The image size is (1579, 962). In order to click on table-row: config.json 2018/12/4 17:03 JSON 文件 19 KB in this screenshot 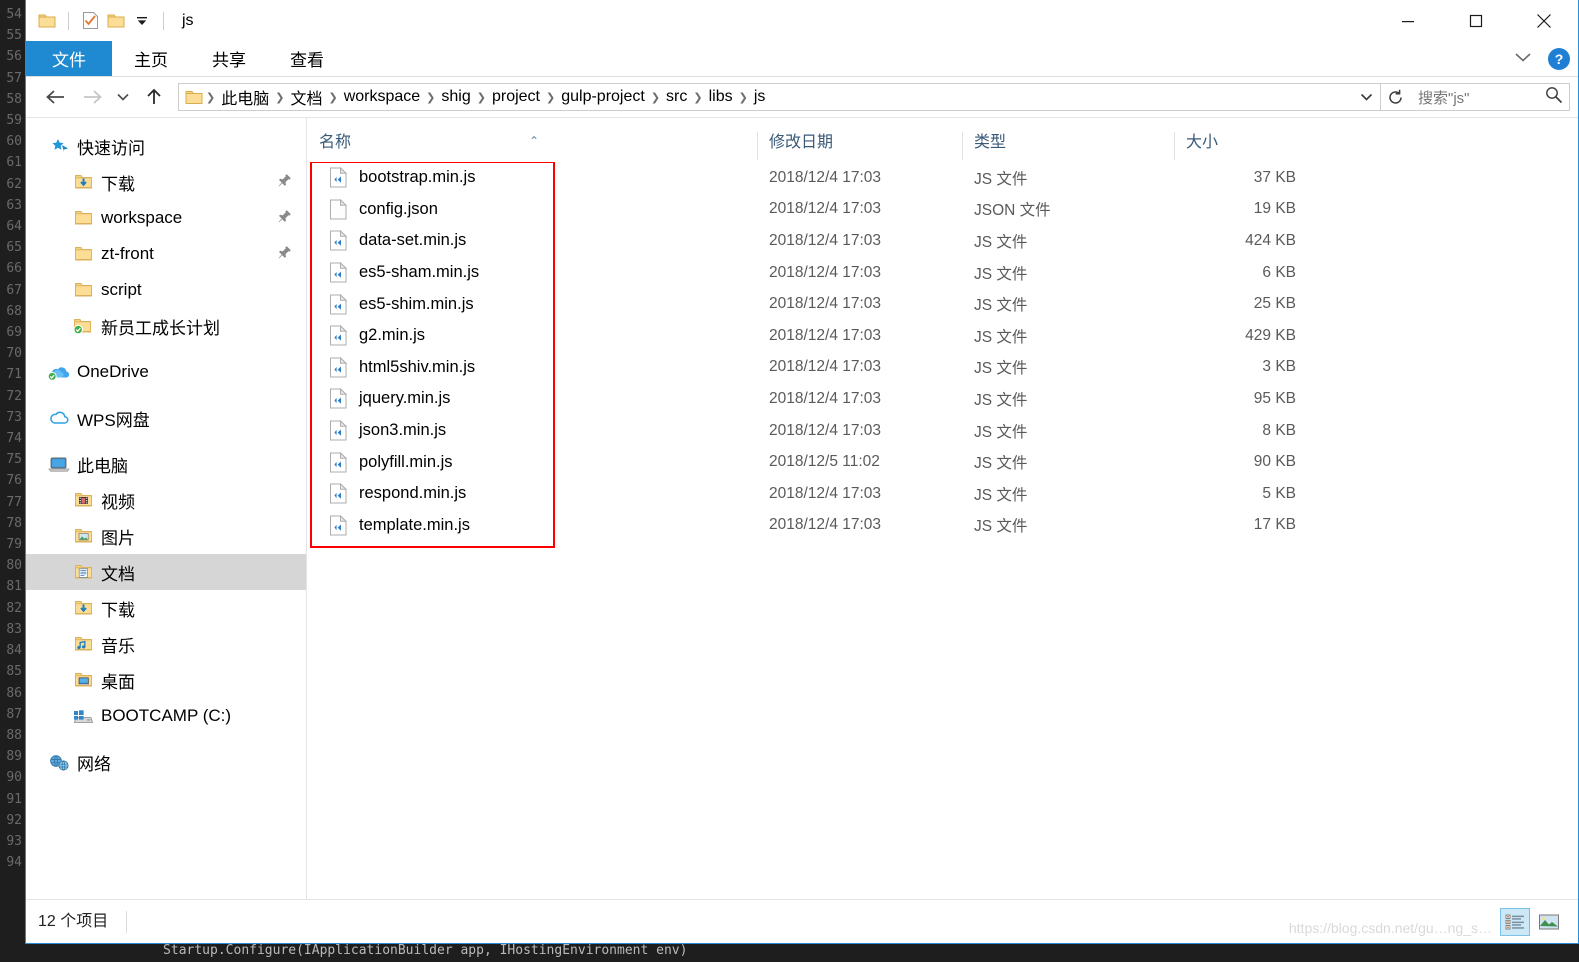, I will do `click(942, 210)`.